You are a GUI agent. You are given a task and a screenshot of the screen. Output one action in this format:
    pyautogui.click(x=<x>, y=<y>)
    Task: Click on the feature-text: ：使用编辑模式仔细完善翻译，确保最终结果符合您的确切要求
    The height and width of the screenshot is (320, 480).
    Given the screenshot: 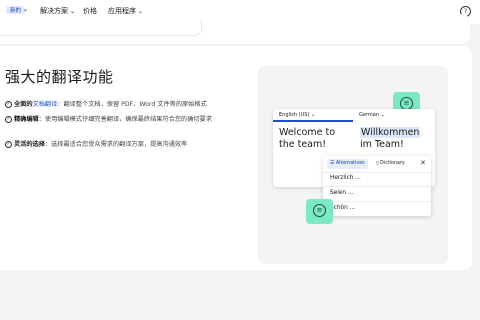 What is the action you would take?
    pyautogui.click(x=125, y=119)
    